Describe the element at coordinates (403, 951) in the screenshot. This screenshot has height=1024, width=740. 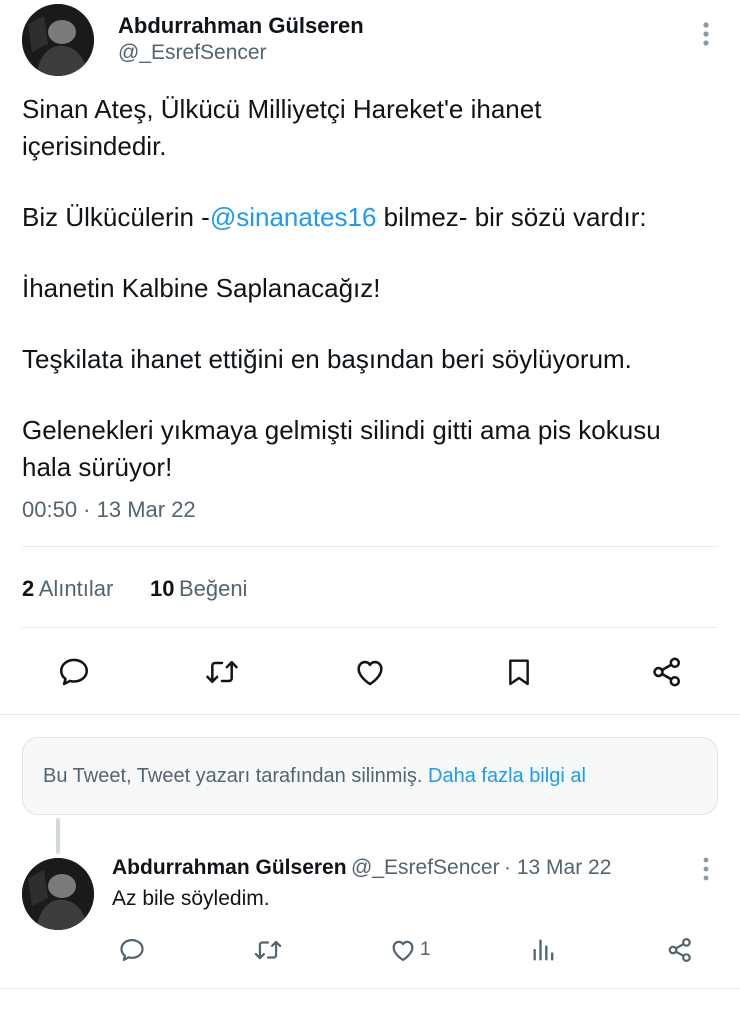
I see `heart-icon` at that location.